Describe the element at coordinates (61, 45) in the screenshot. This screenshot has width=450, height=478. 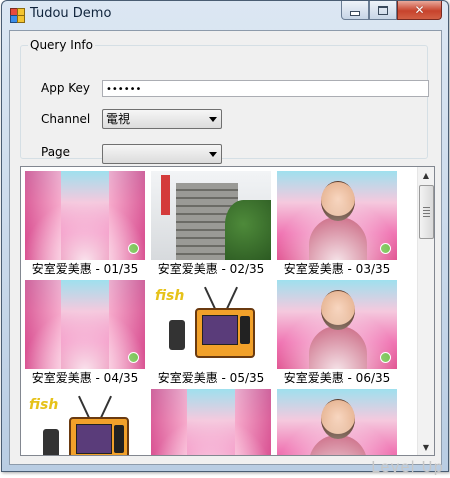
I see `query-info-label: Query Info` at that location.